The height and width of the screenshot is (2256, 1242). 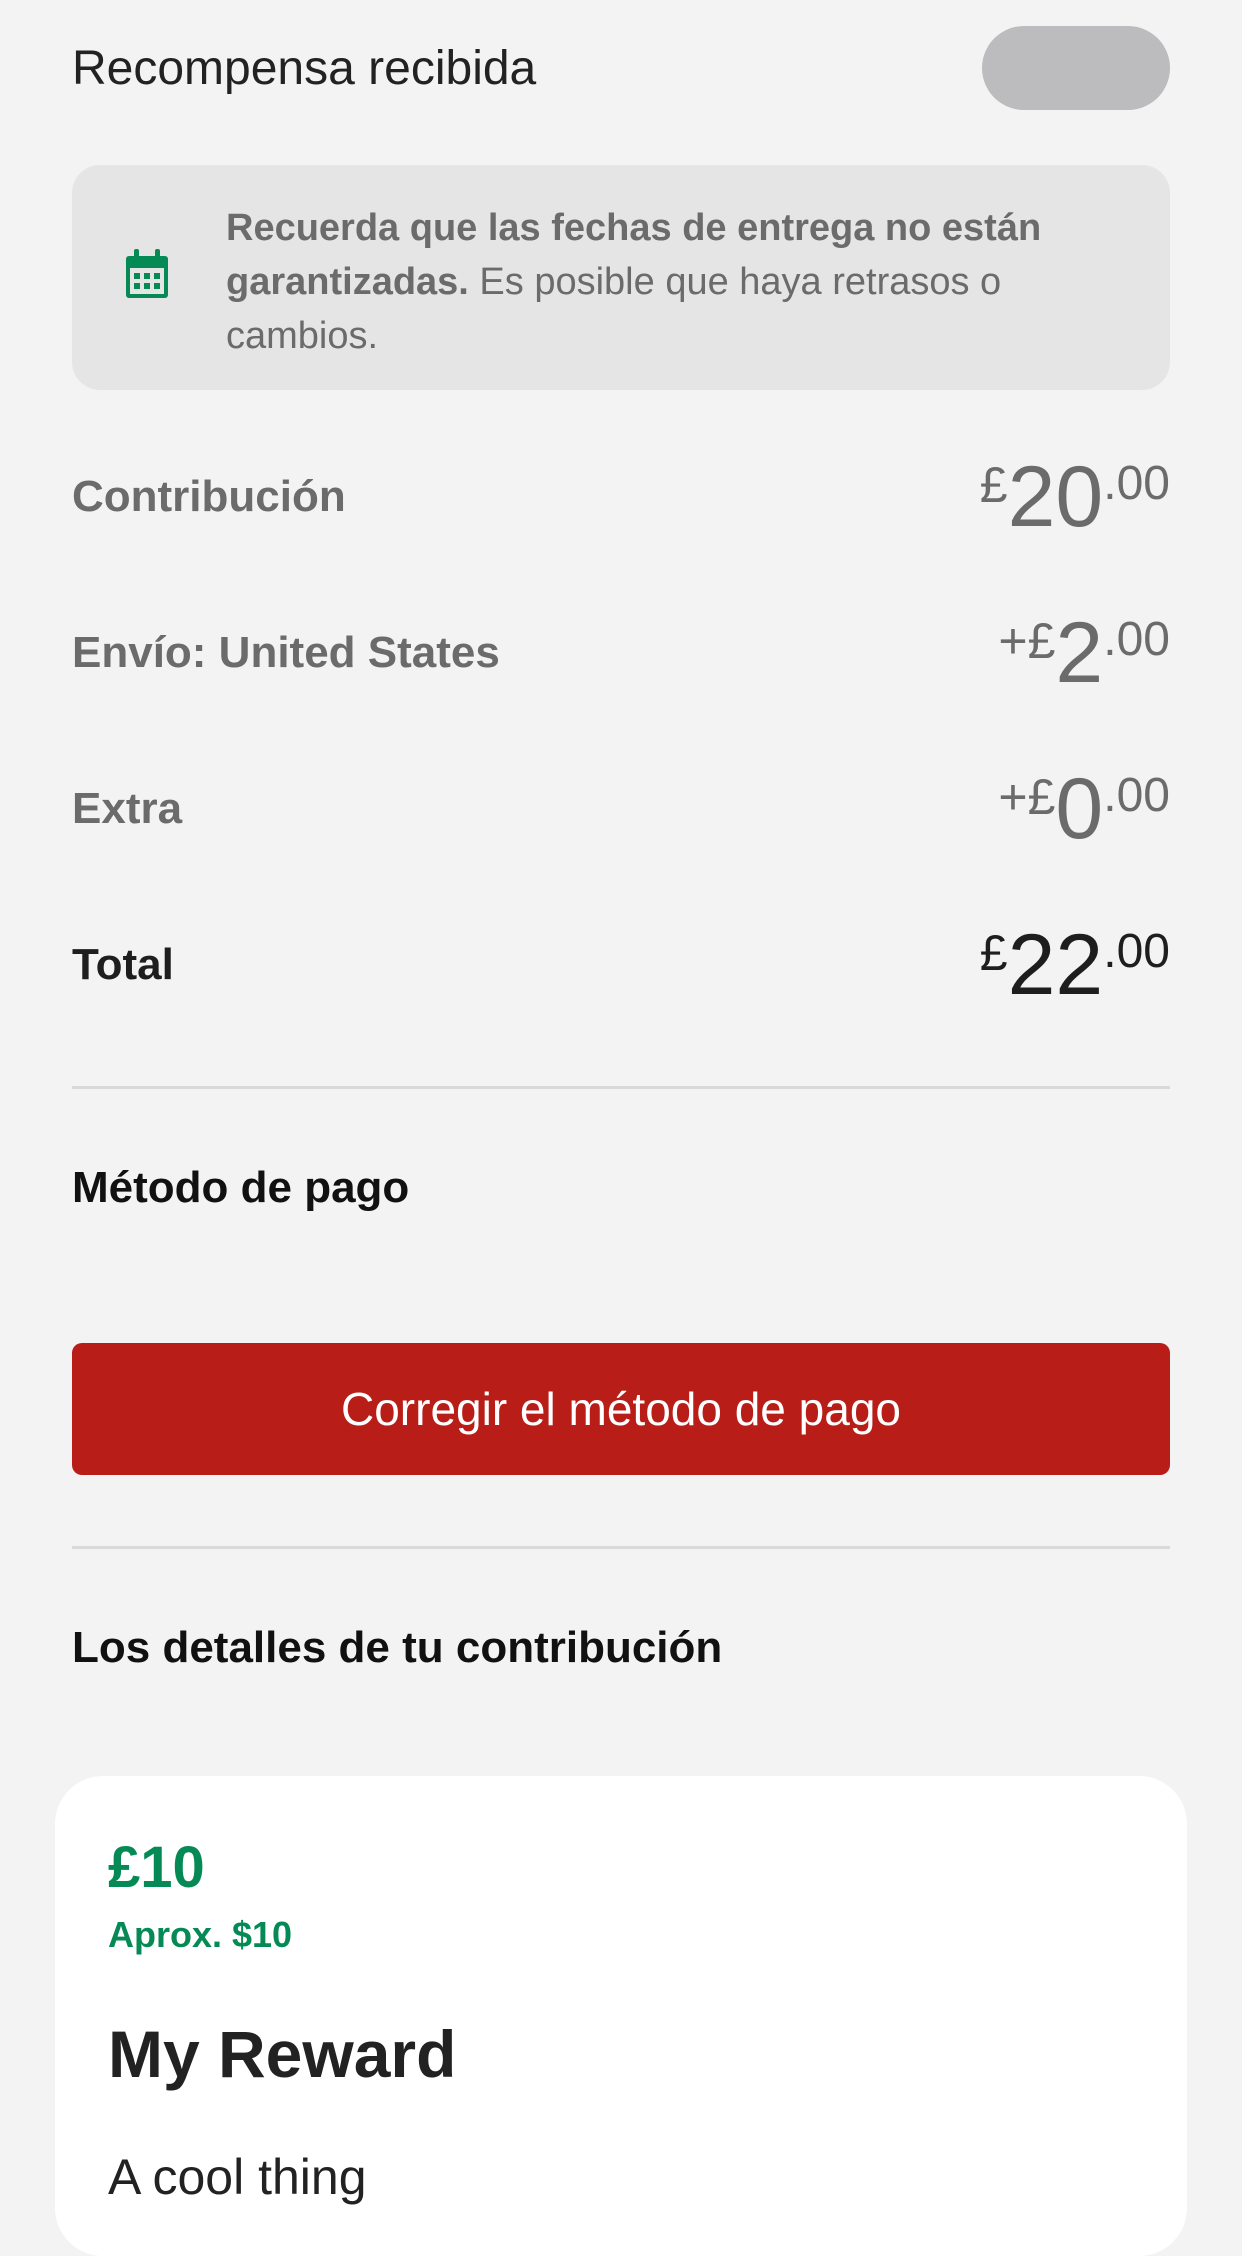 I want to click on calendar-icon, so click(x=147, y=273).